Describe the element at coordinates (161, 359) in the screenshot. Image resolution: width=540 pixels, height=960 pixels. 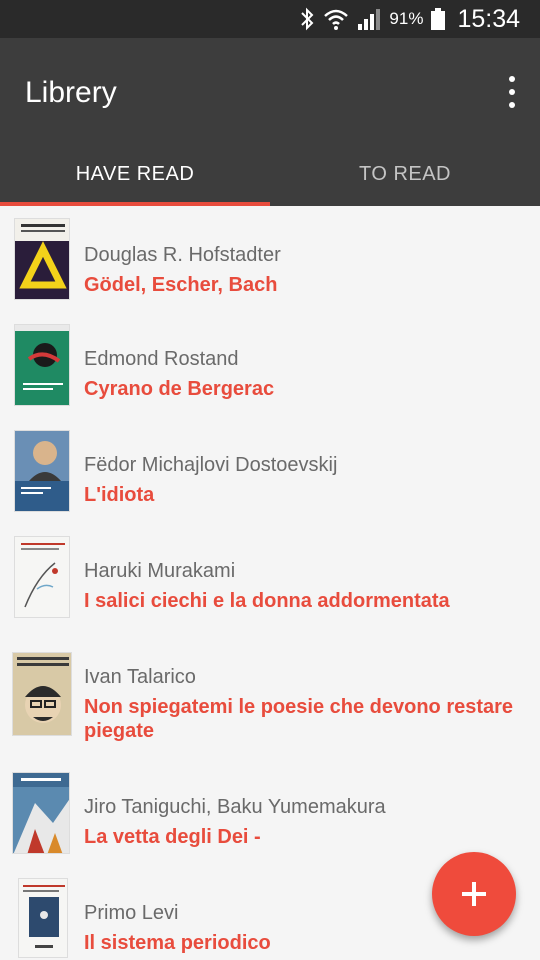
I see `book-author: Edmond Rostand` at that location.